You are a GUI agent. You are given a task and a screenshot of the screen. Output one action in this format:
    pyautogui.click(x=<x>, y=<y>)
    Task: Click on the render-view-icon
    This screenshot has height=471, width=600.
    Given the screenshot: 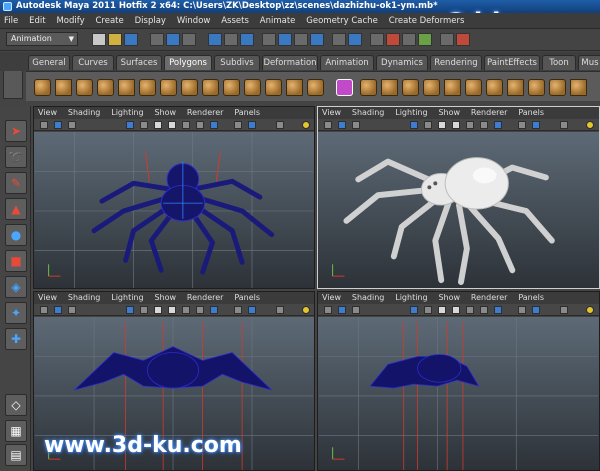 What is the action you would take?
    pyautogui.click(x=377, y=39)
    